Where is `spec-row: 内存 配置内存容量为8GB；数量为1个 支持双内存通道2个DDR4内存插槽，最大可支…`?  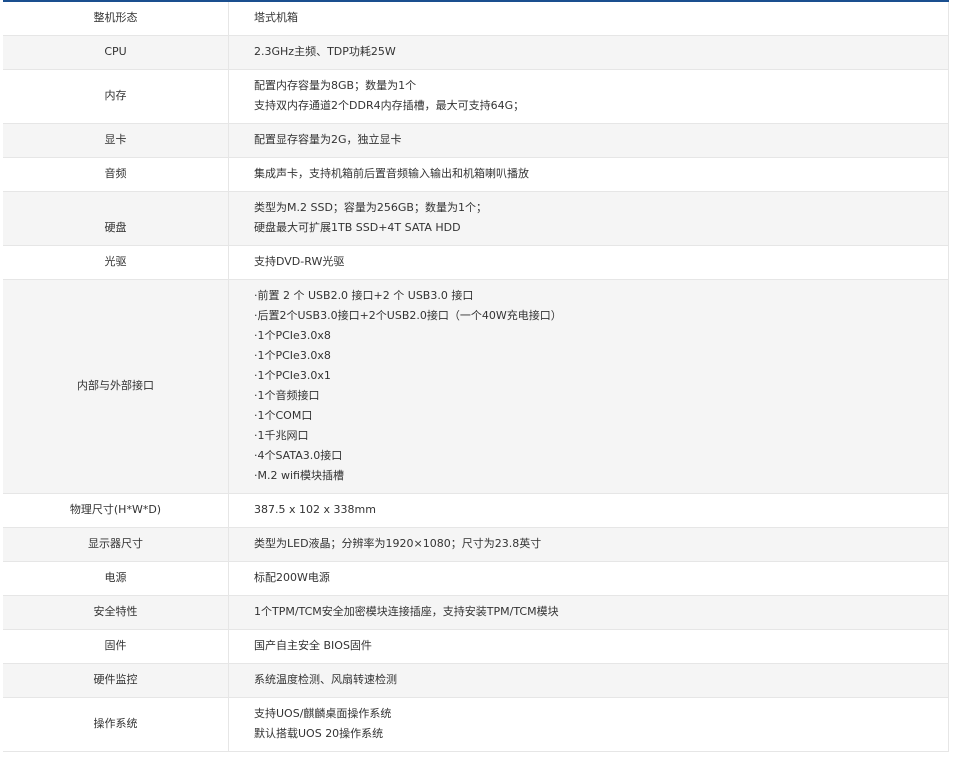
spec-row: 内存 配置内存容量为8GB；数量为1个 支持双内存通道2个DDR4内存插槽，最大可支… is located at coordinates (476, 96).